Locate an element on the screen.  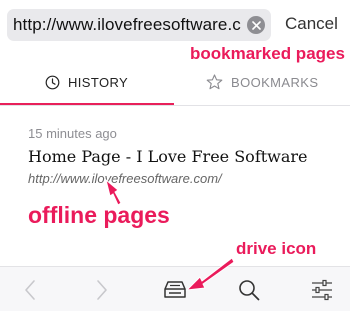
bottom-toolbar is located at coordinates (175, 288).